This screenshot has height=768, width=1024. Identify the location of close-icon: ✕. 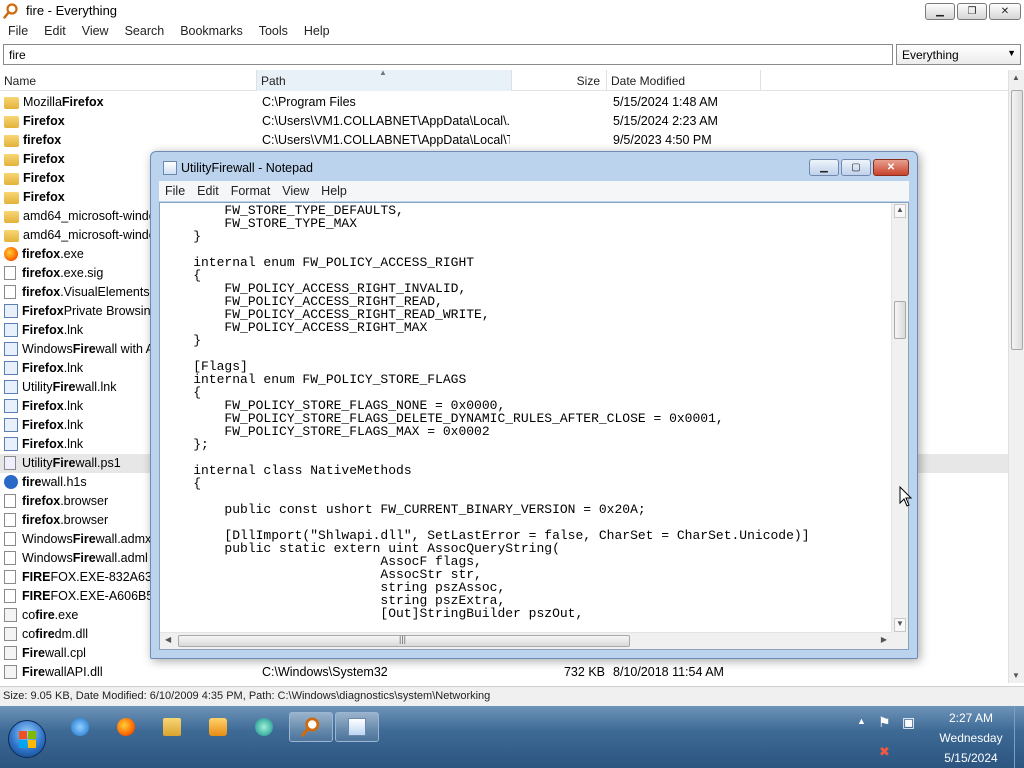
(1005, 11).